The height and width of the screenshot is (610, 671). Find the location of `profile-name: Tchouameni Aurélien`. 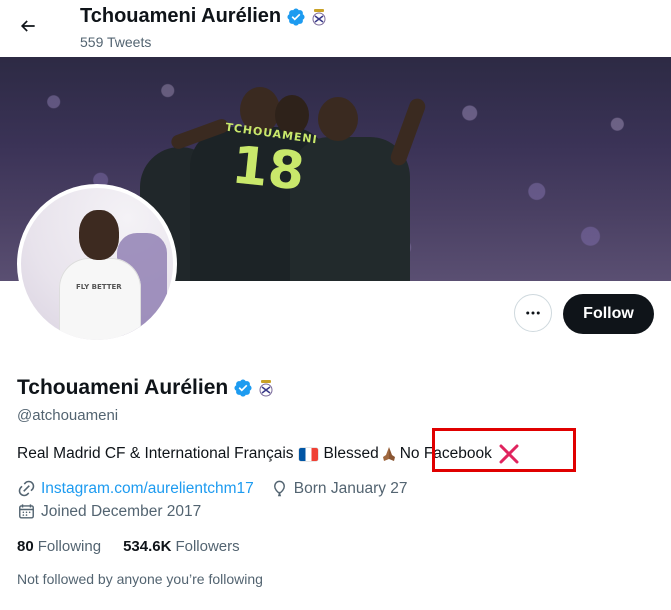

profile-name: Tchouameni Aurélien is located at coordinates (123, 387).